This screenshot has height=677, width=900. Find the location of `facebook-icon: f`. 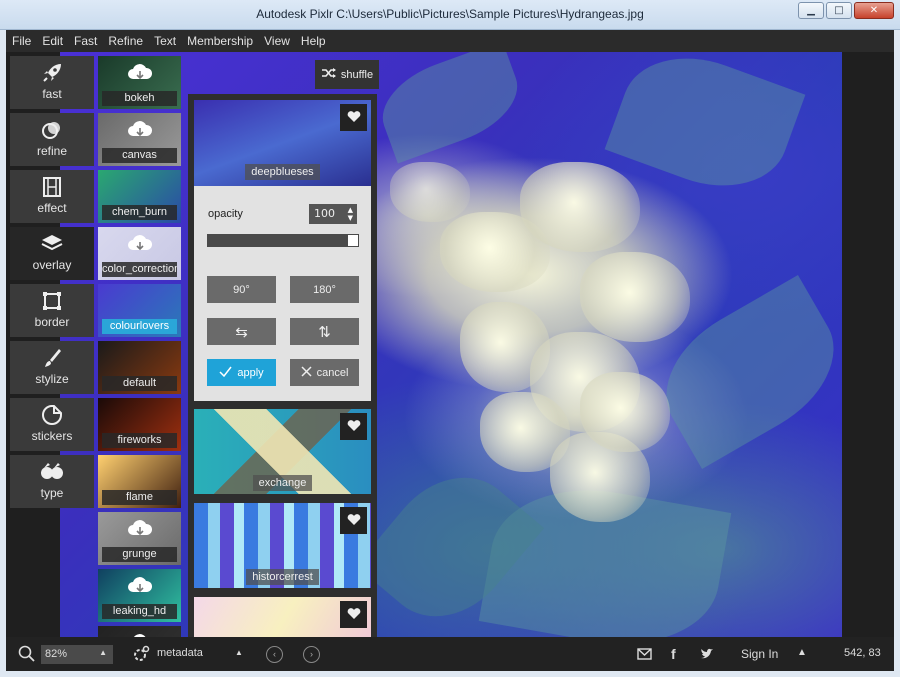

facebook-icon: f is located at coordinates (673, 654).